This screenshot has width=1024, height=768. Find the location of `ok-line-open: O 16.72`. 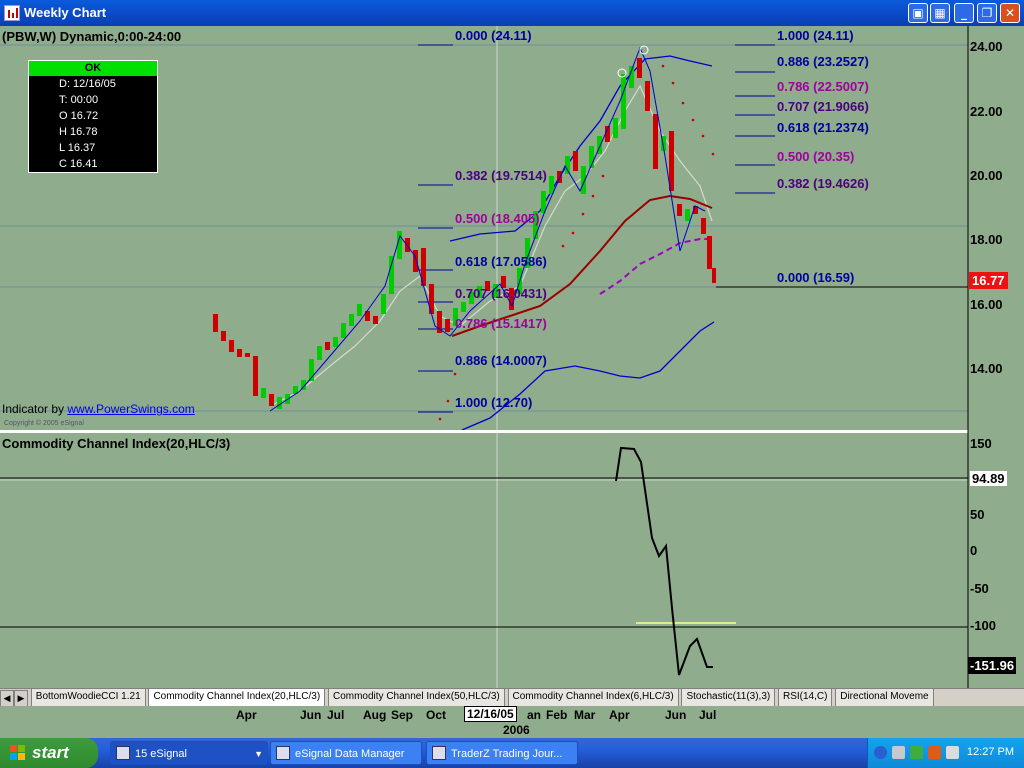

ok-line-open: O 16.72 is located at coordinates (79, 116).